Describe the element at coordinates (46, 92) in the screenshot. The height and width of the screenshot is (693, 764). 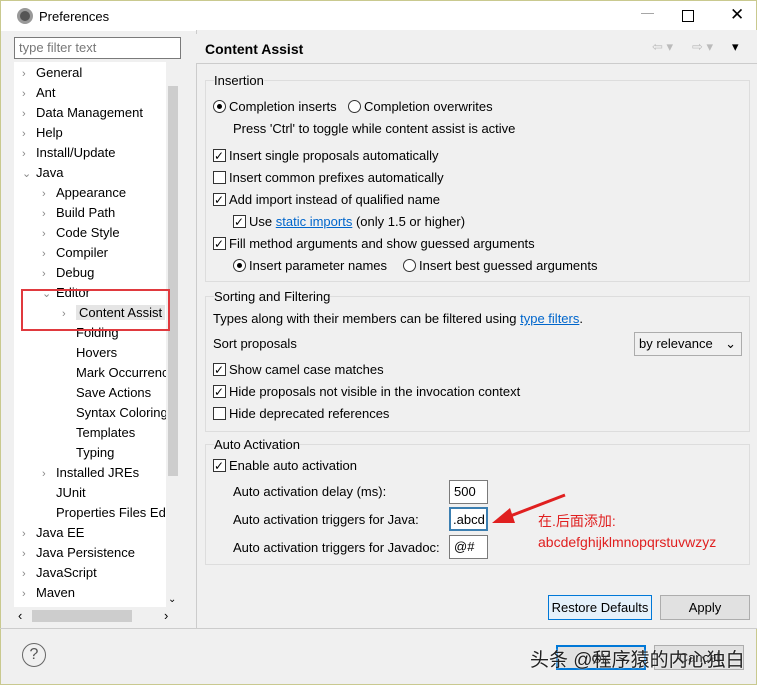
I see `tree-item-label: Ant` at that location.